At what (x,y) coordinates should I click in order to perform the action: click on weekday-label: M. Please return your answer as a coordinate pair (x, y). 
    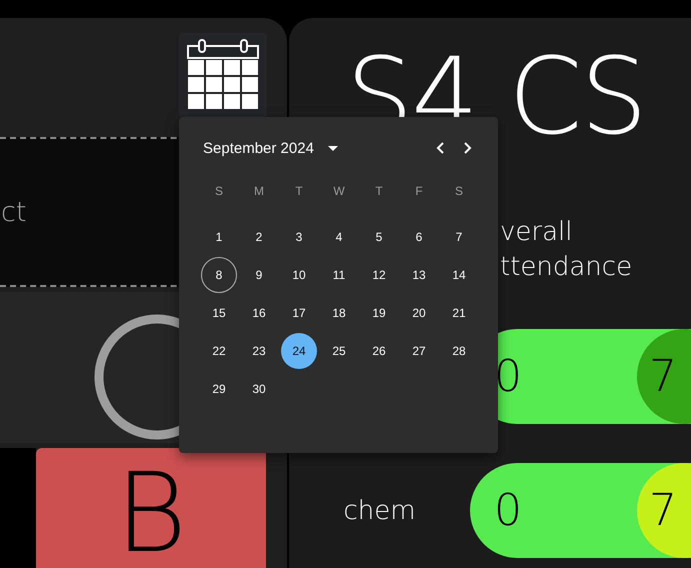
    Looking at the image, I should click on (259, 191).